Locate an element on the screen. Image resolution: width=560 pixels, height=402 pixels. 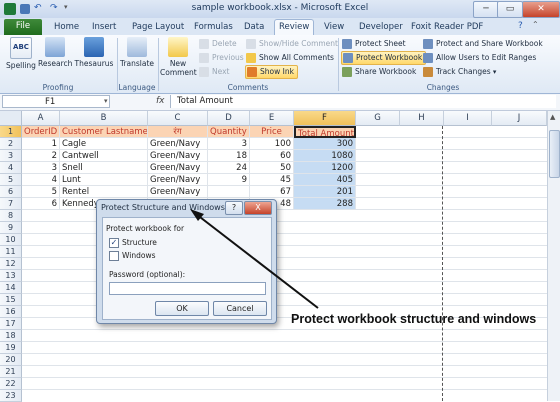
annotation-text: Protect workbook structure and windows is located at coordinates (414, 319).